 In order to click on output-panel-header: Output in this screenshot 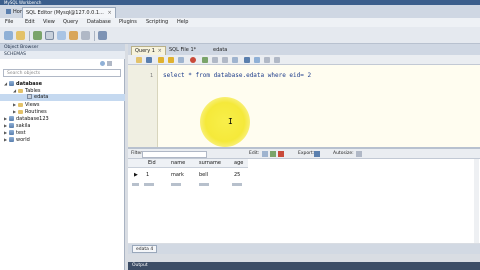, I will do `click(304, 266)`.